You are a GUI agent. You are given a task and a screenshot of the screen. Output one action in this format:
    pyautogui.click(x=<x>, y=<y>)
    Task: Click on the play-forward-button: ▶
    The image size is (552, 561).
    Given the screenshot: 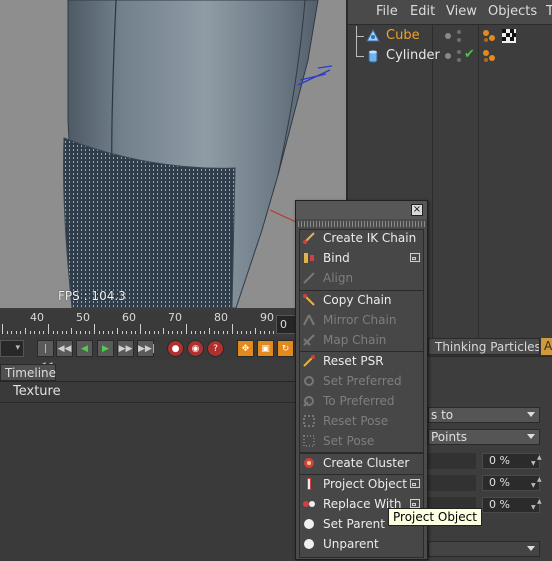 What is the action you would take?
    pyautogui.click(x=105, y=348)
    